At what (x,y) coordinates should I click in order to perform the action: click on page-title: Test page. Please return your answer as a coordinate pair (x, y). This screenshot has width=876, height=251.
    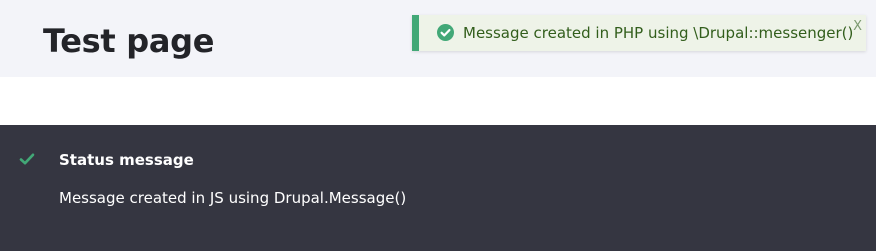
    Looking at the image, I should click on (129, 41).